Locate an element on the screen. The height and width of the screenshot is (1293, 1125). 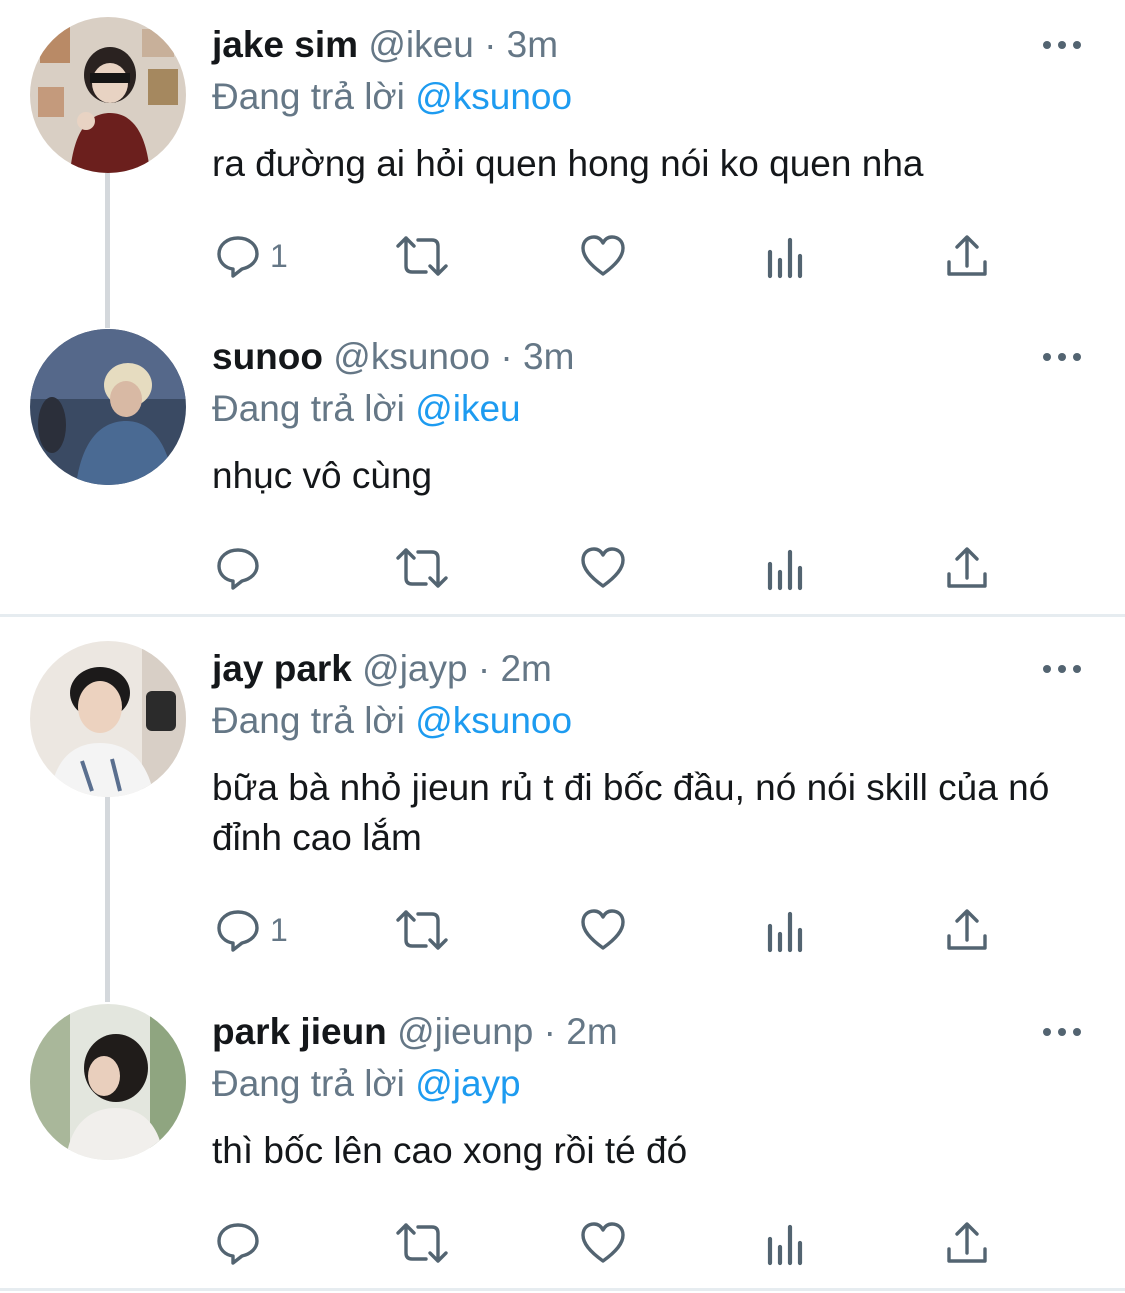
user-handle: @ksunoo is located at coordinates (411, 356).